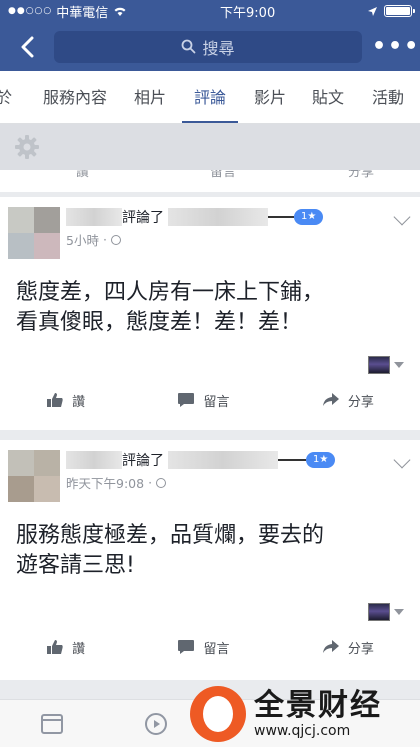  What do you see at coordinates (328, 97) in the screenshot?
I see `tab-posts: 貼文` at bounding box center [328, 97].